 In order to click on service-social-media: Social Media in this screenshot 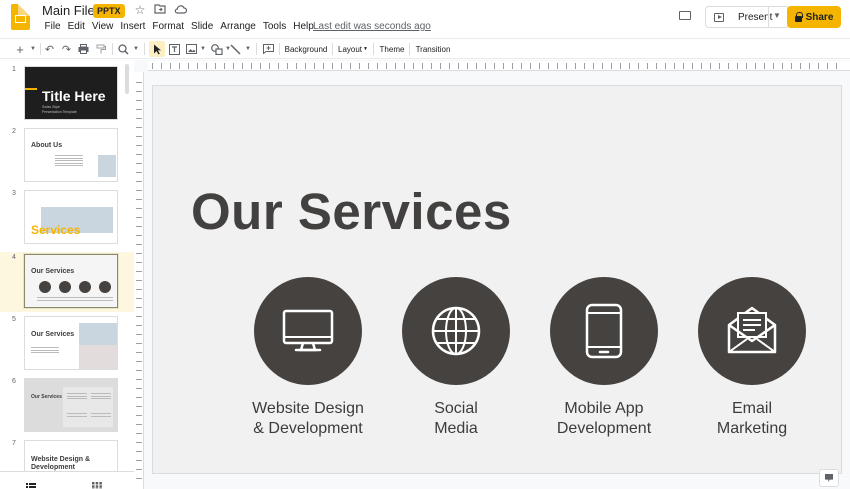, I will do `click(456, 358)`.